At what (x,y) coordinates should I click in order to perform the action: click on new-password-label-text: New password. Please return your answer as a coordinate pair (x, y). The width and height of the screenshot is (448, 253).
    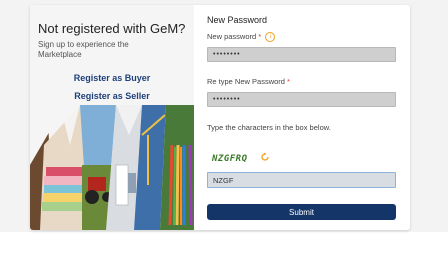
    Looking at the image, I should click on (232, 36).